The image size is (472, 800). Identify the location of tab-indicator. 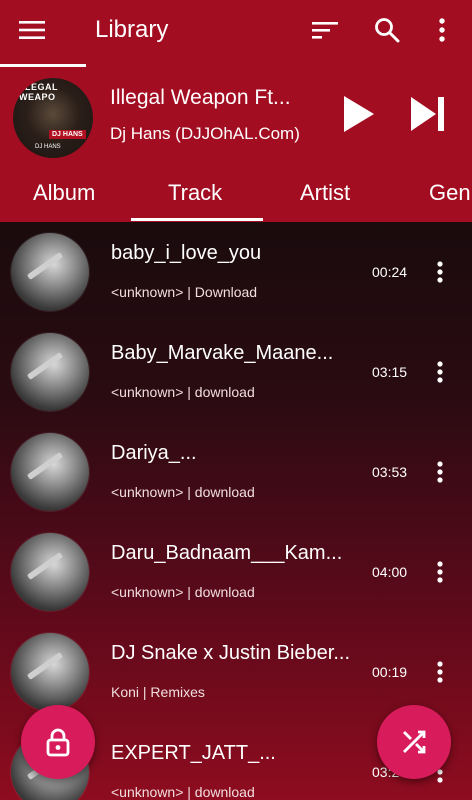
(197, 219).